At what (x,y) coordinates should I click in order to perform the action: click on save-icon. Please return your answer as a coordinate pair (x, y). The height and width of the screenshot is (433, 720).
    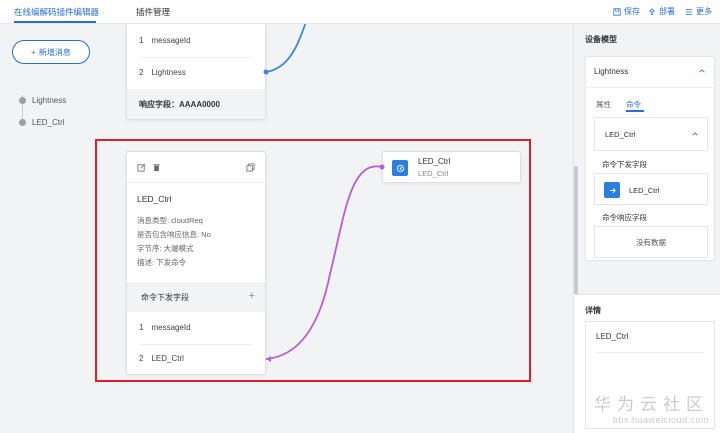
    Looking at the image, I should click on (617, 11).